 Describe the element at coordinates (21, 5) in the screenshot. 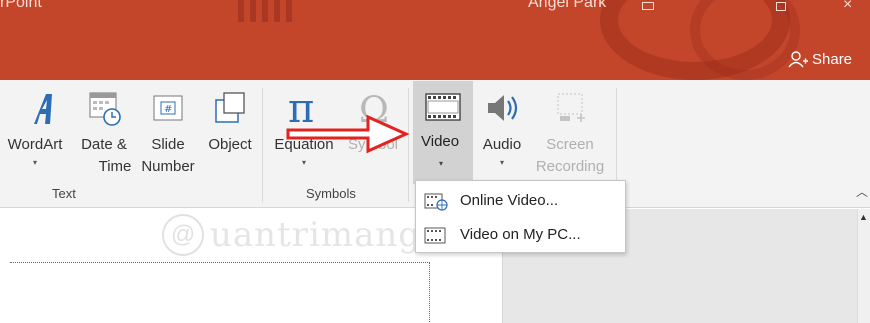

I see `app-title: rPoint` at that location.